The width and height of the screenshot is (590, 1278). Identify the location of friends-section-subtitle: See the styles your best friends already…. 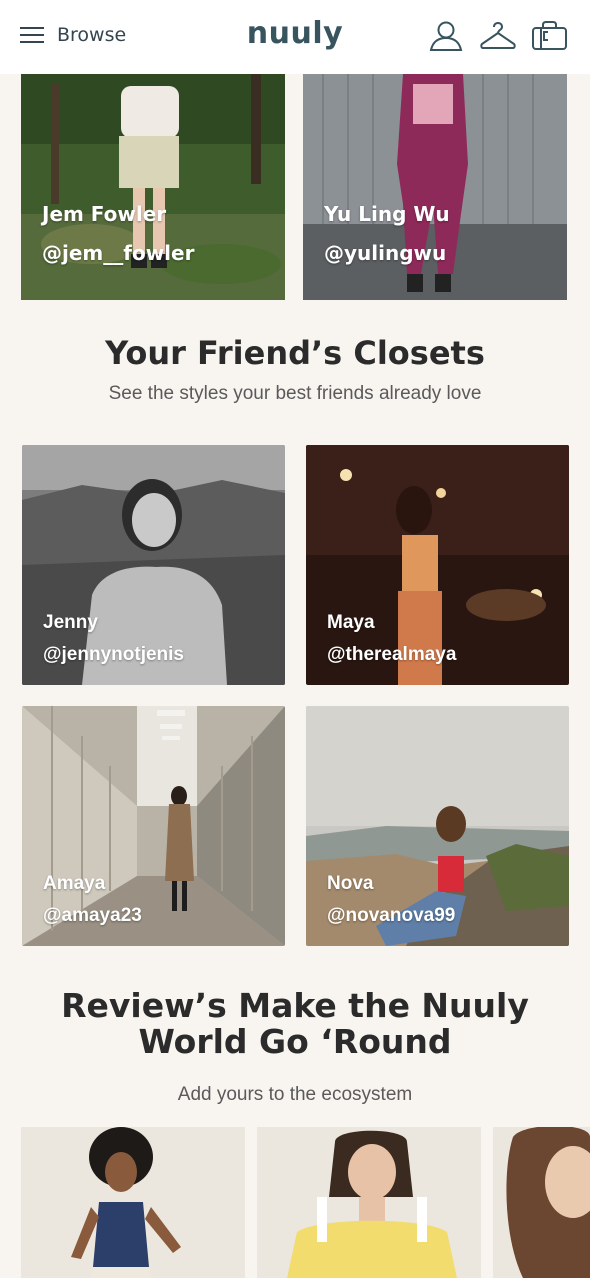
(295, 393).